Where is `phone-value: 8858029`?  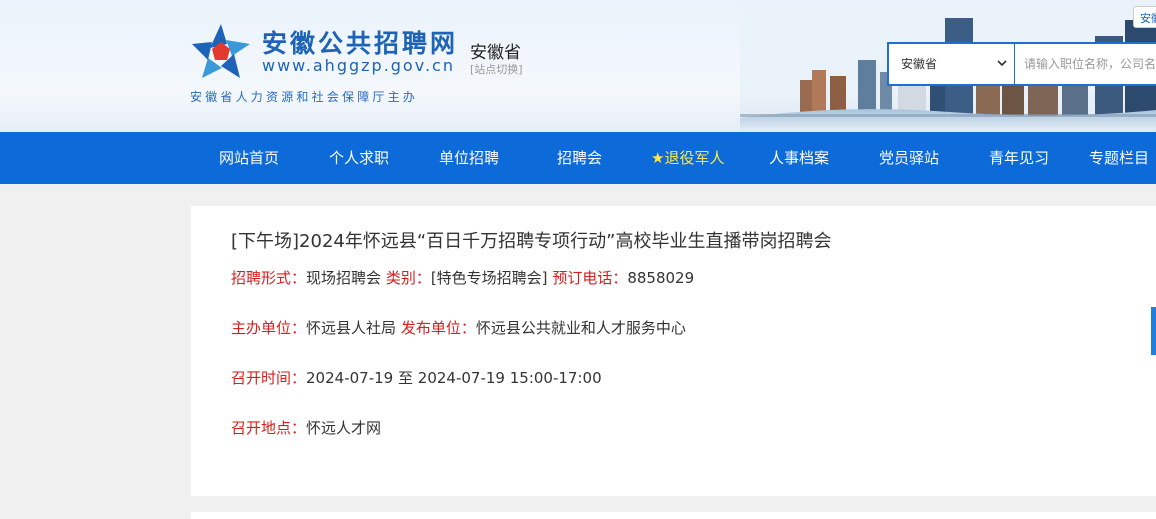
phone-value: 8858029 is located at coordinates (661, 278).